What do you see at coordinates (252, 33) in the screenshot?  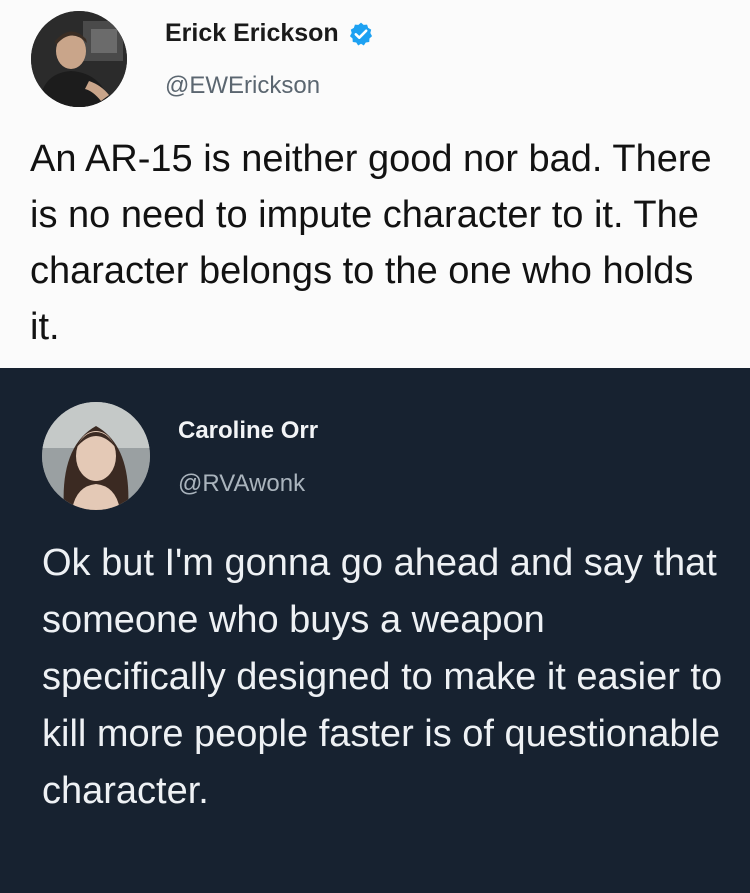 I see `display-name-text: Erick Erickson` at bounding box center [252, 33].